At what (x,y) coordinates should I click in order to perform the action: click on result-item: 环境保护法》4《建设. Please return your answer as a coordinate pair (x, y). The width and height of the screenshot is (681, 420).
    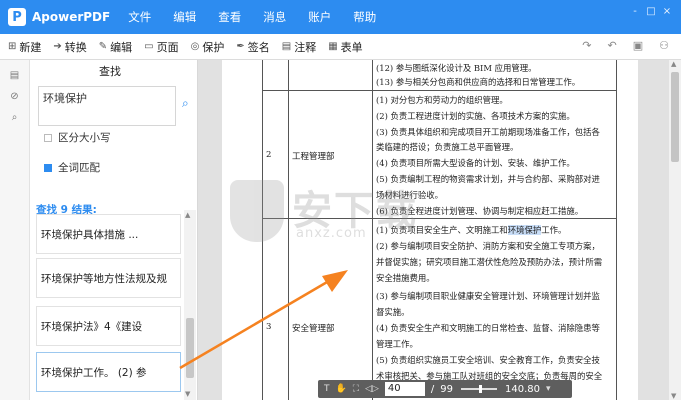
    Looking at the image, I should click on (108, 326).